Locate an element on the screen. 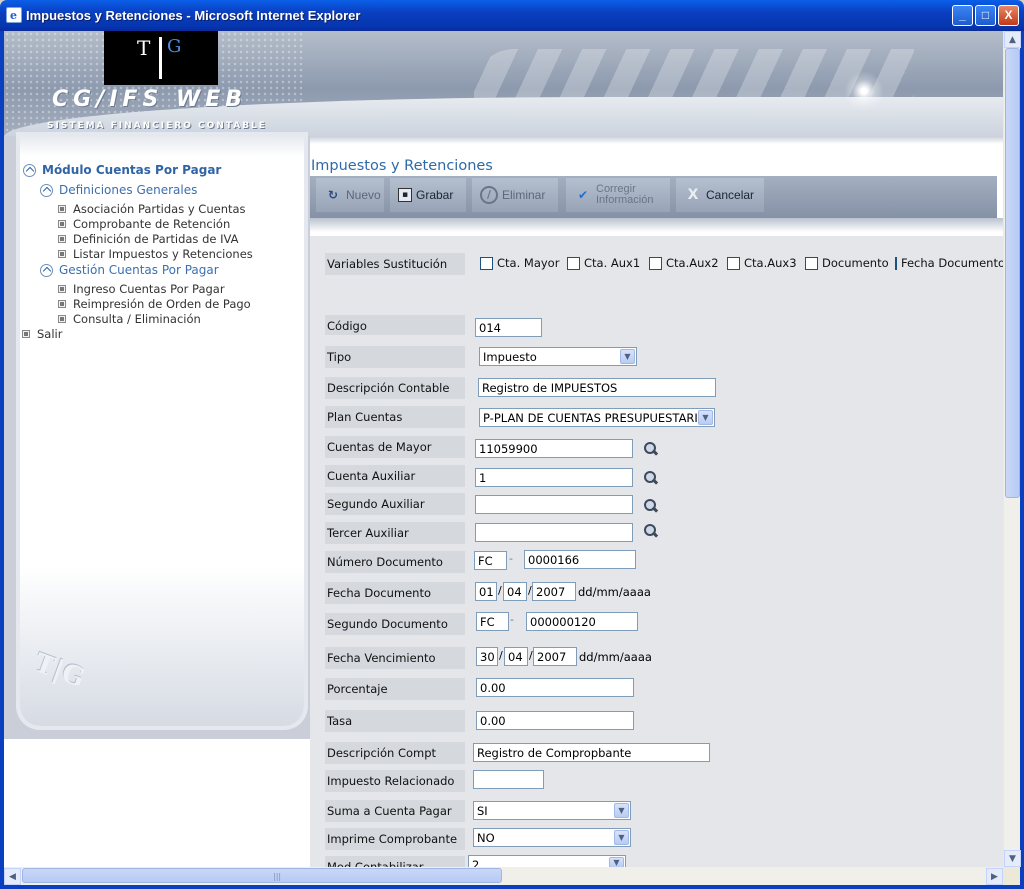 Image resolution: width=1024 pixels, height=889 pixels. nav-item-asociacion: Asociación Partidas y Cuentas is located at coordinates (152, 209).